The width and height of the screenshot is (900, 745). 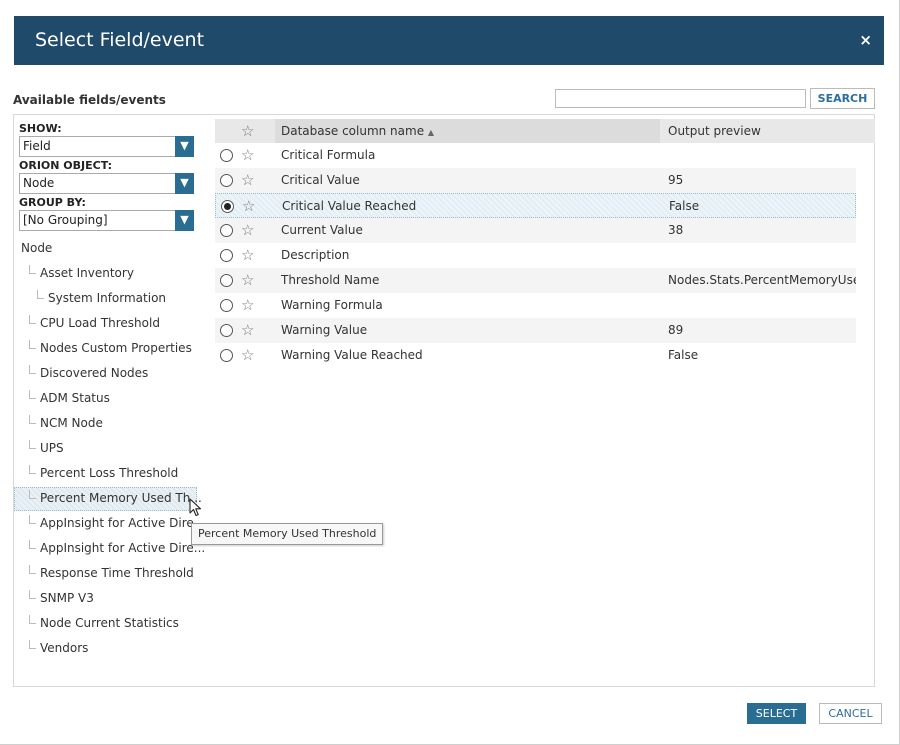 I want to click on cell-name: Description, so click(x=315, y=255).